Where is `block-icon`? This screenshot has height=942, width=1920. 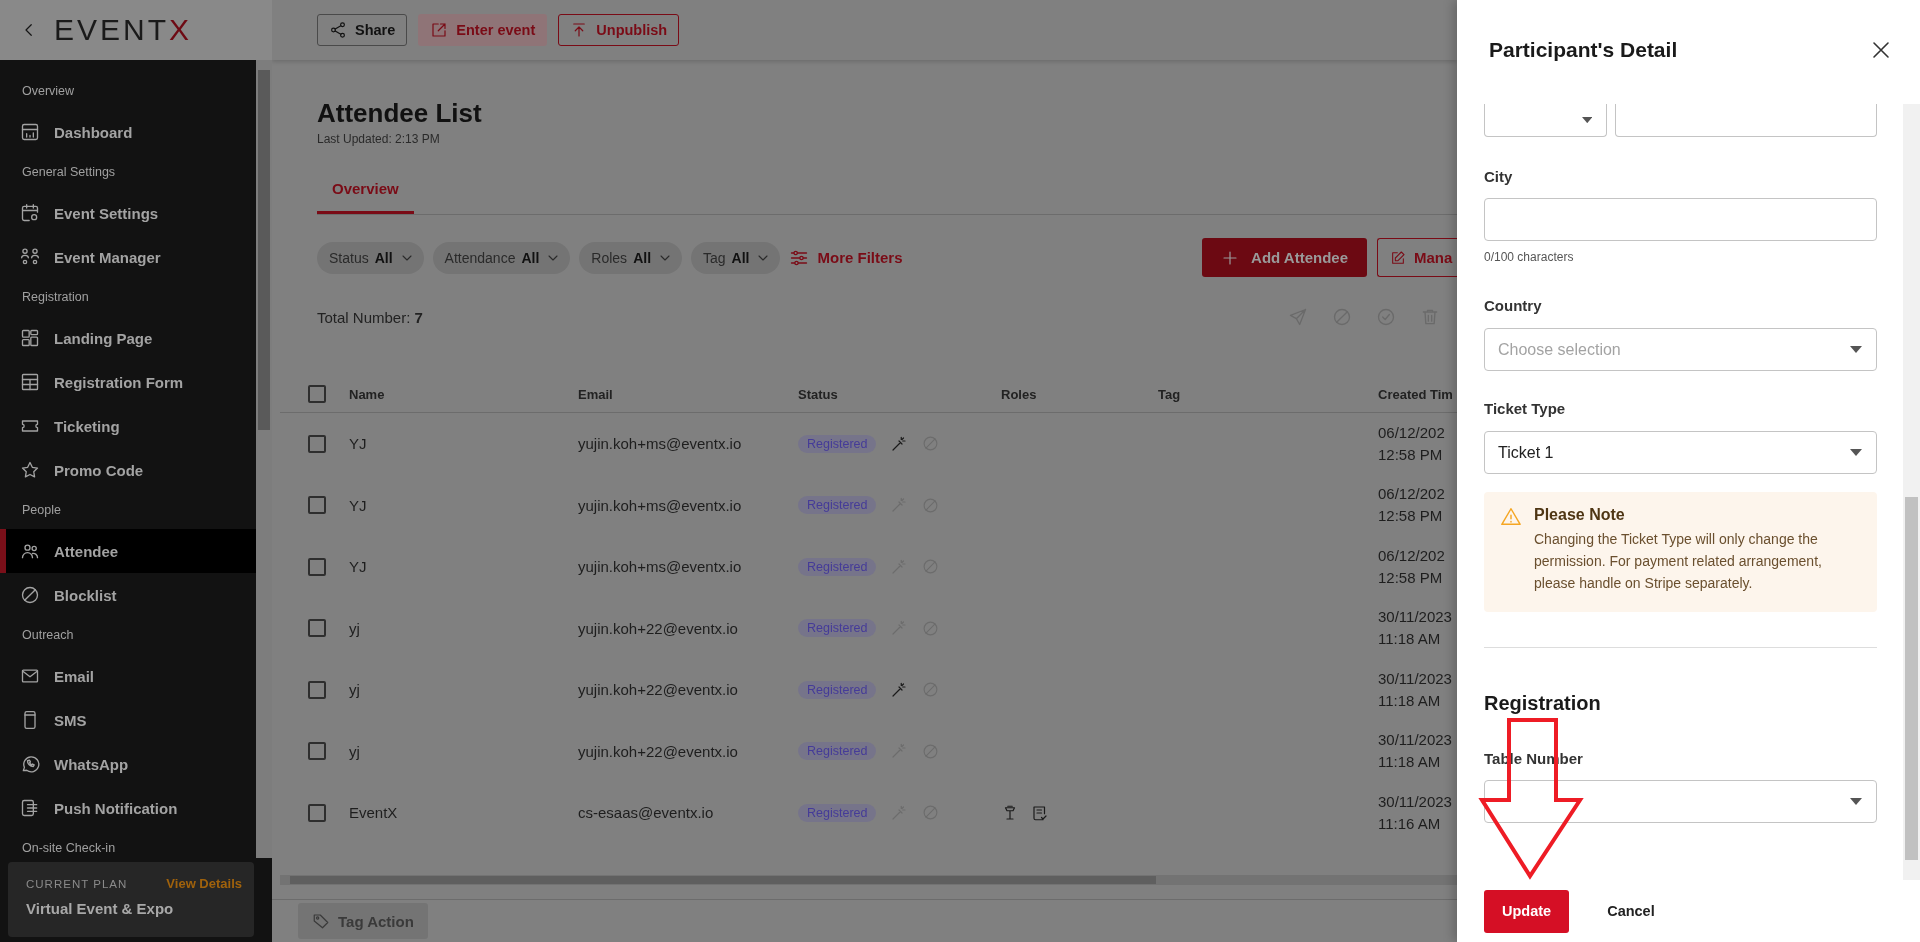
block-icon is located at coordinates (30, 595).